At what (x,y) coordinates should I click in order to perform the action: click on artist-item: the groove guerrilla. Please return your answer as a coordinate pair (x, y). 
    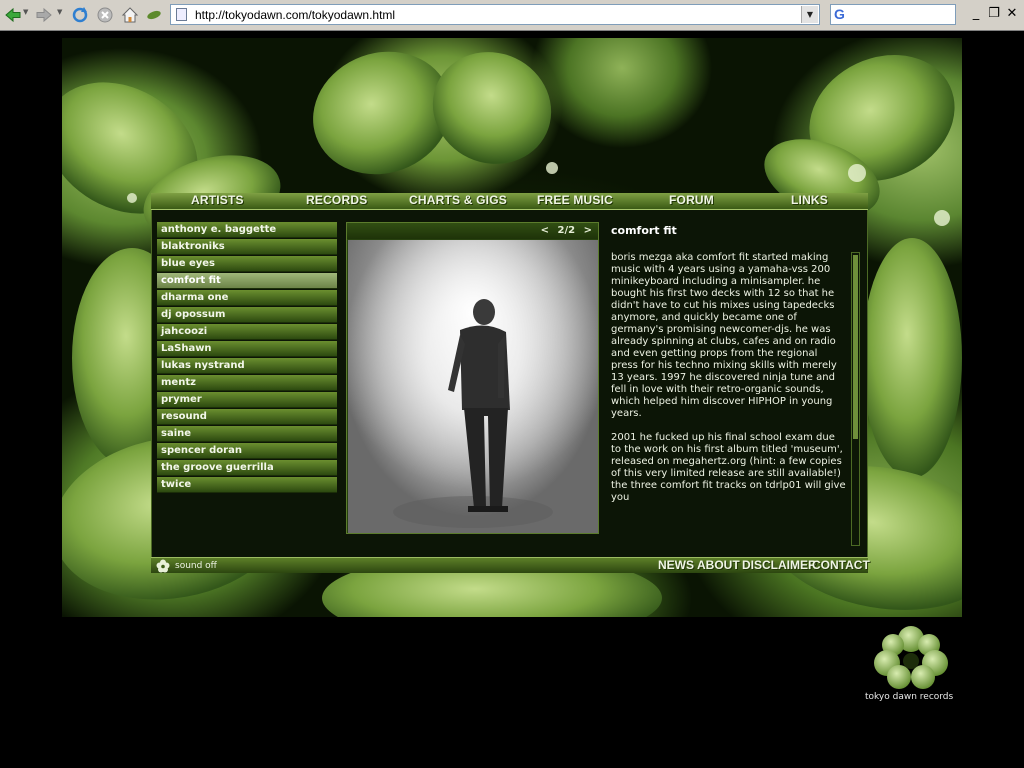
    Looking at the image, I should click on (247, 468).